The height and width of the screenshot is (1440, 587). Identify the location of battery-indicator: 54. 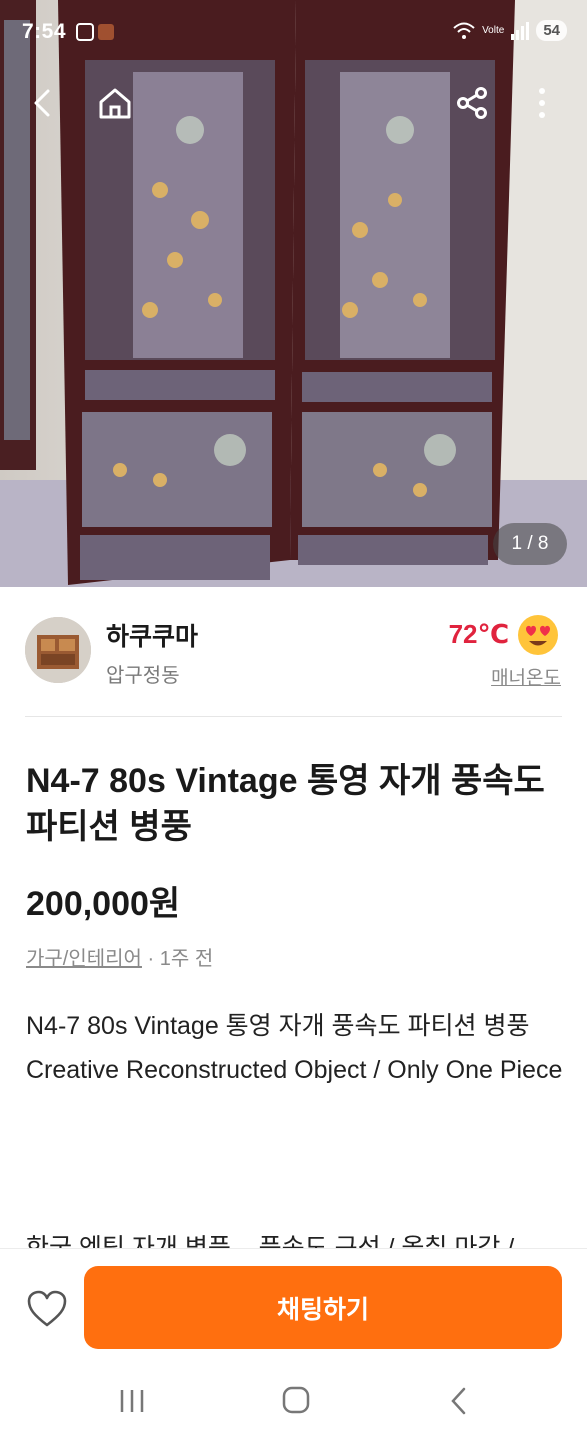
(551, 30).